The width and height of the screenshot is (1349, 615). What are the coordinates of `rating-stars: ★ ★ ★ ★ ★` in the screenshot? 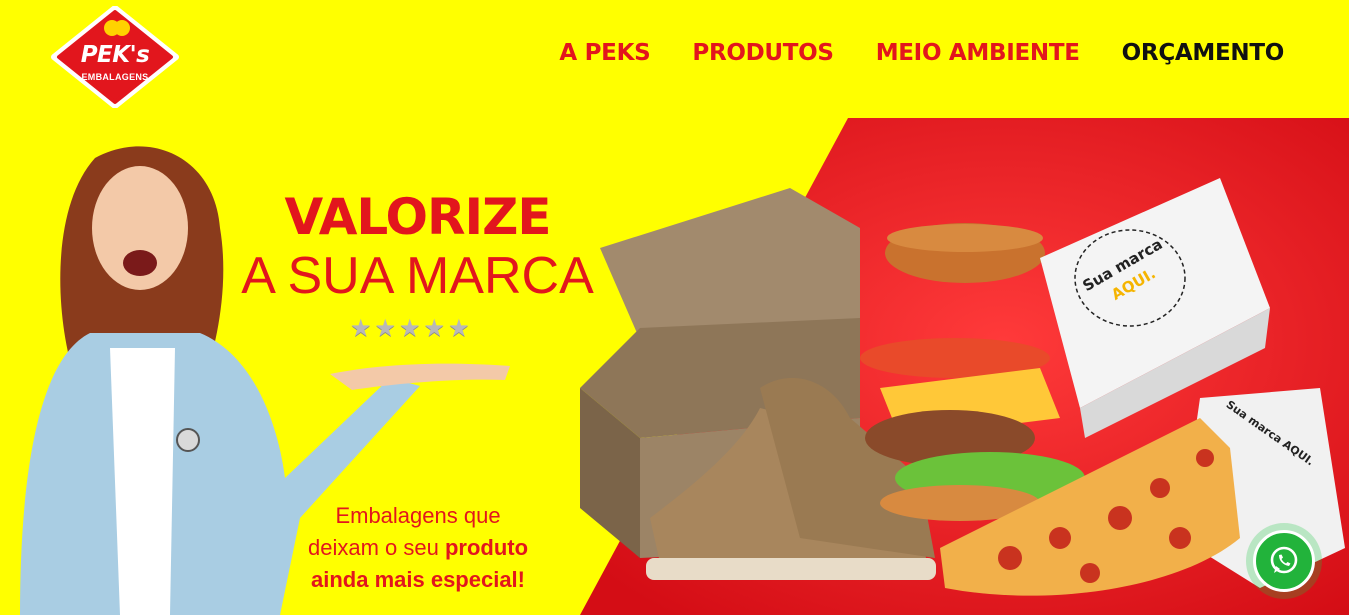 It's located at (410, 328).